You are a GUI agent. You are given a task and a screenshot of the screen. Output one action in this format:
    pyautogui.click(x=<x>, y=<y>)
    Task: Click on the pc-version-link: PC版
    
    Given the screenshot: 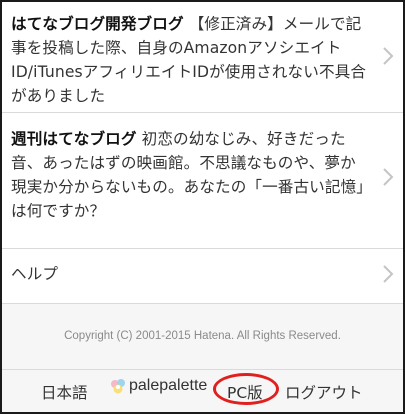 What is the action you would take?
    pyautogui.click(x=245, y=392)
    